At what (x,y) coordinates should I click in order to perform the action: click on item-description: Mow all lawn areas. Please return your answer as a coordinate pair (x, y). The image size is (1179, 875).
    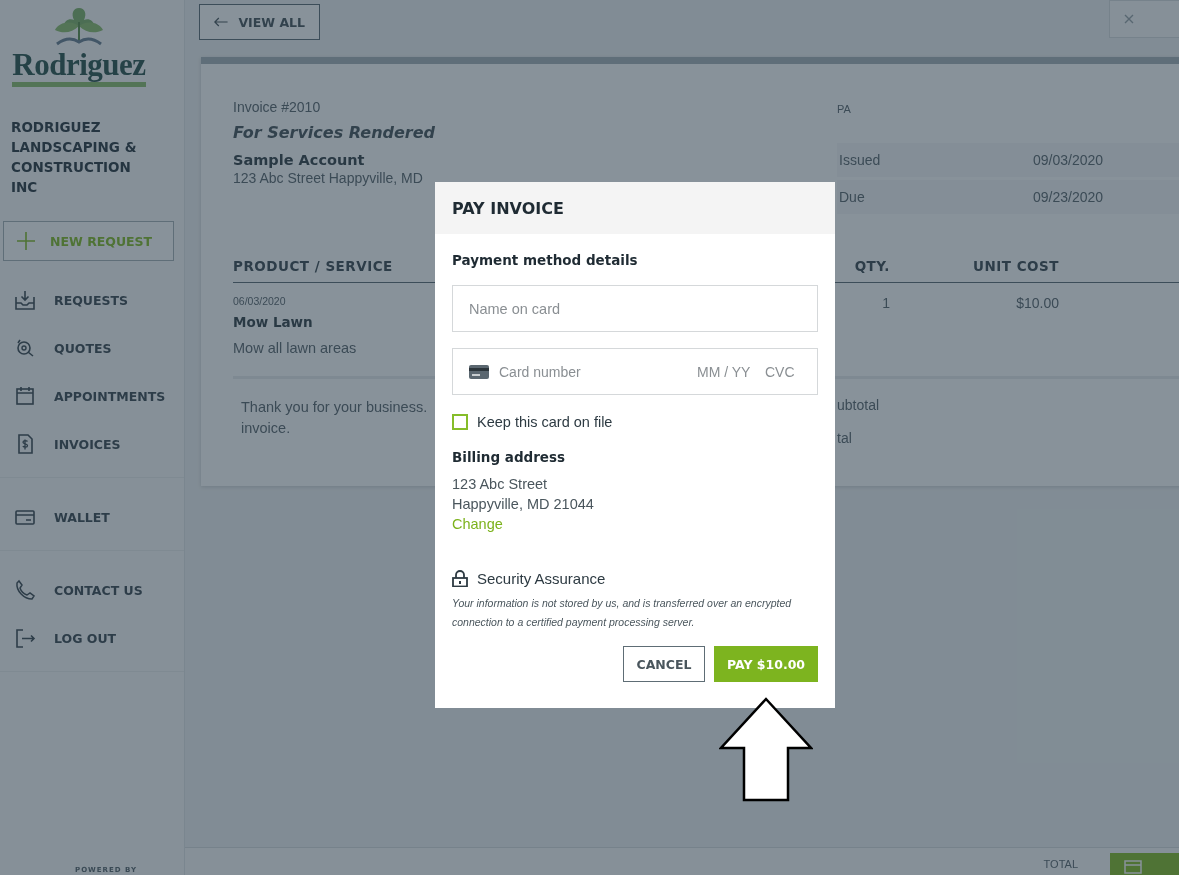
    Looking at the image, I should click on (295, 348).